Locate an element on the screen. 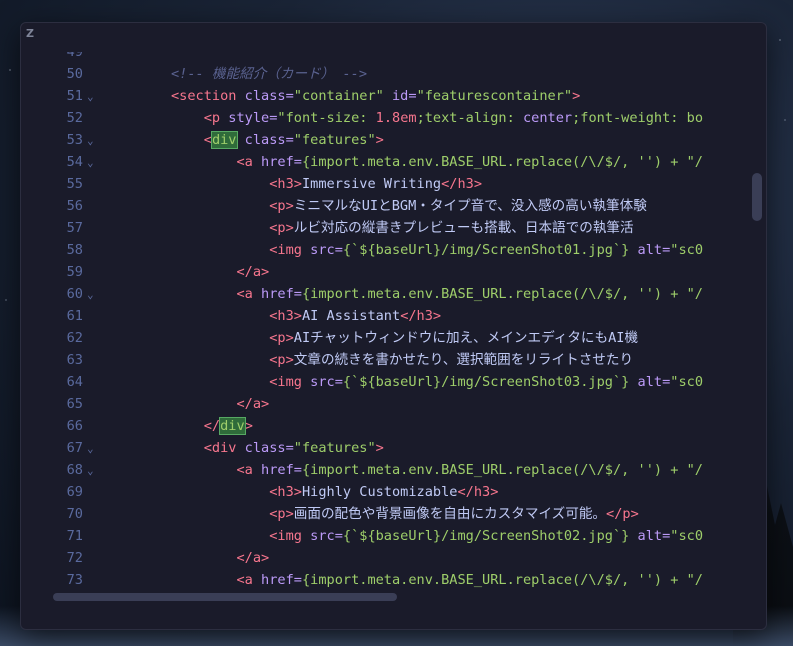  code-line: 50 <!-- 機能紹介（カード） --> is located at coordinates (371, 74).